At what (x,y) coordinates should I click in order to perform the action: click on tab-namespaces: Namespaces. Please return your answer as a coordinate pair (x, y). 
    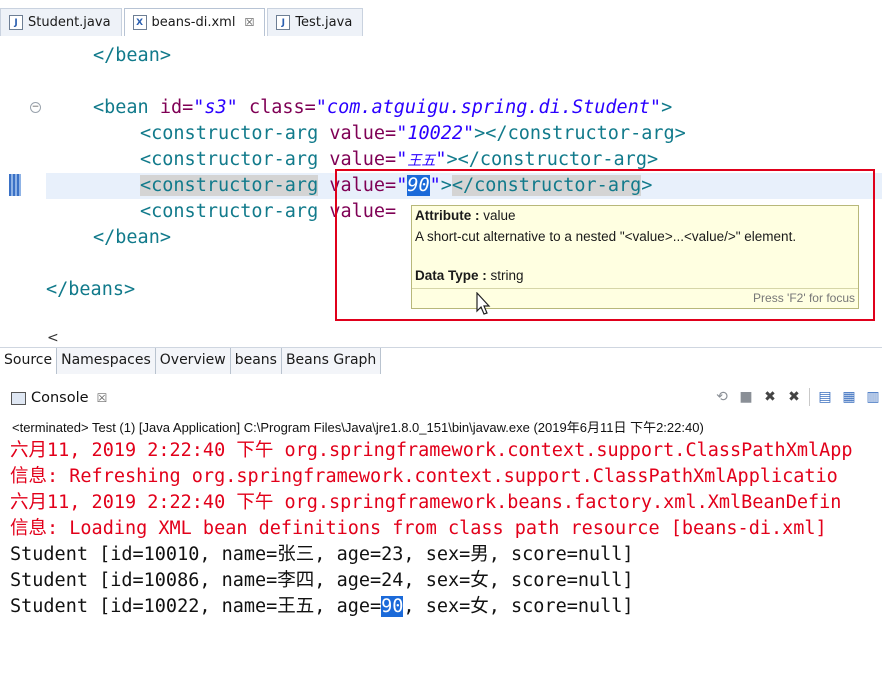
    Looking at the image, I should click on (106, 361).